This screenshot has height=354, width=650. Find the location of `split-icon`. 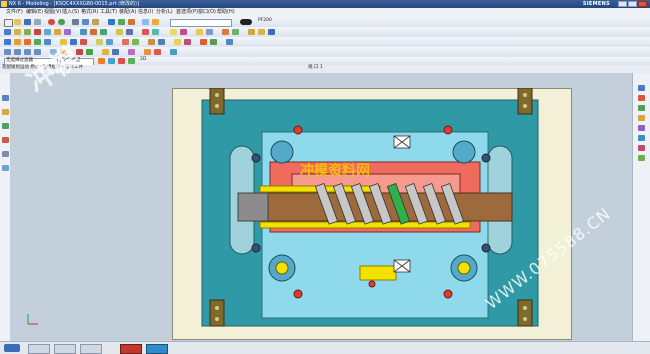

split-icon is located at coordinates (177, 42).